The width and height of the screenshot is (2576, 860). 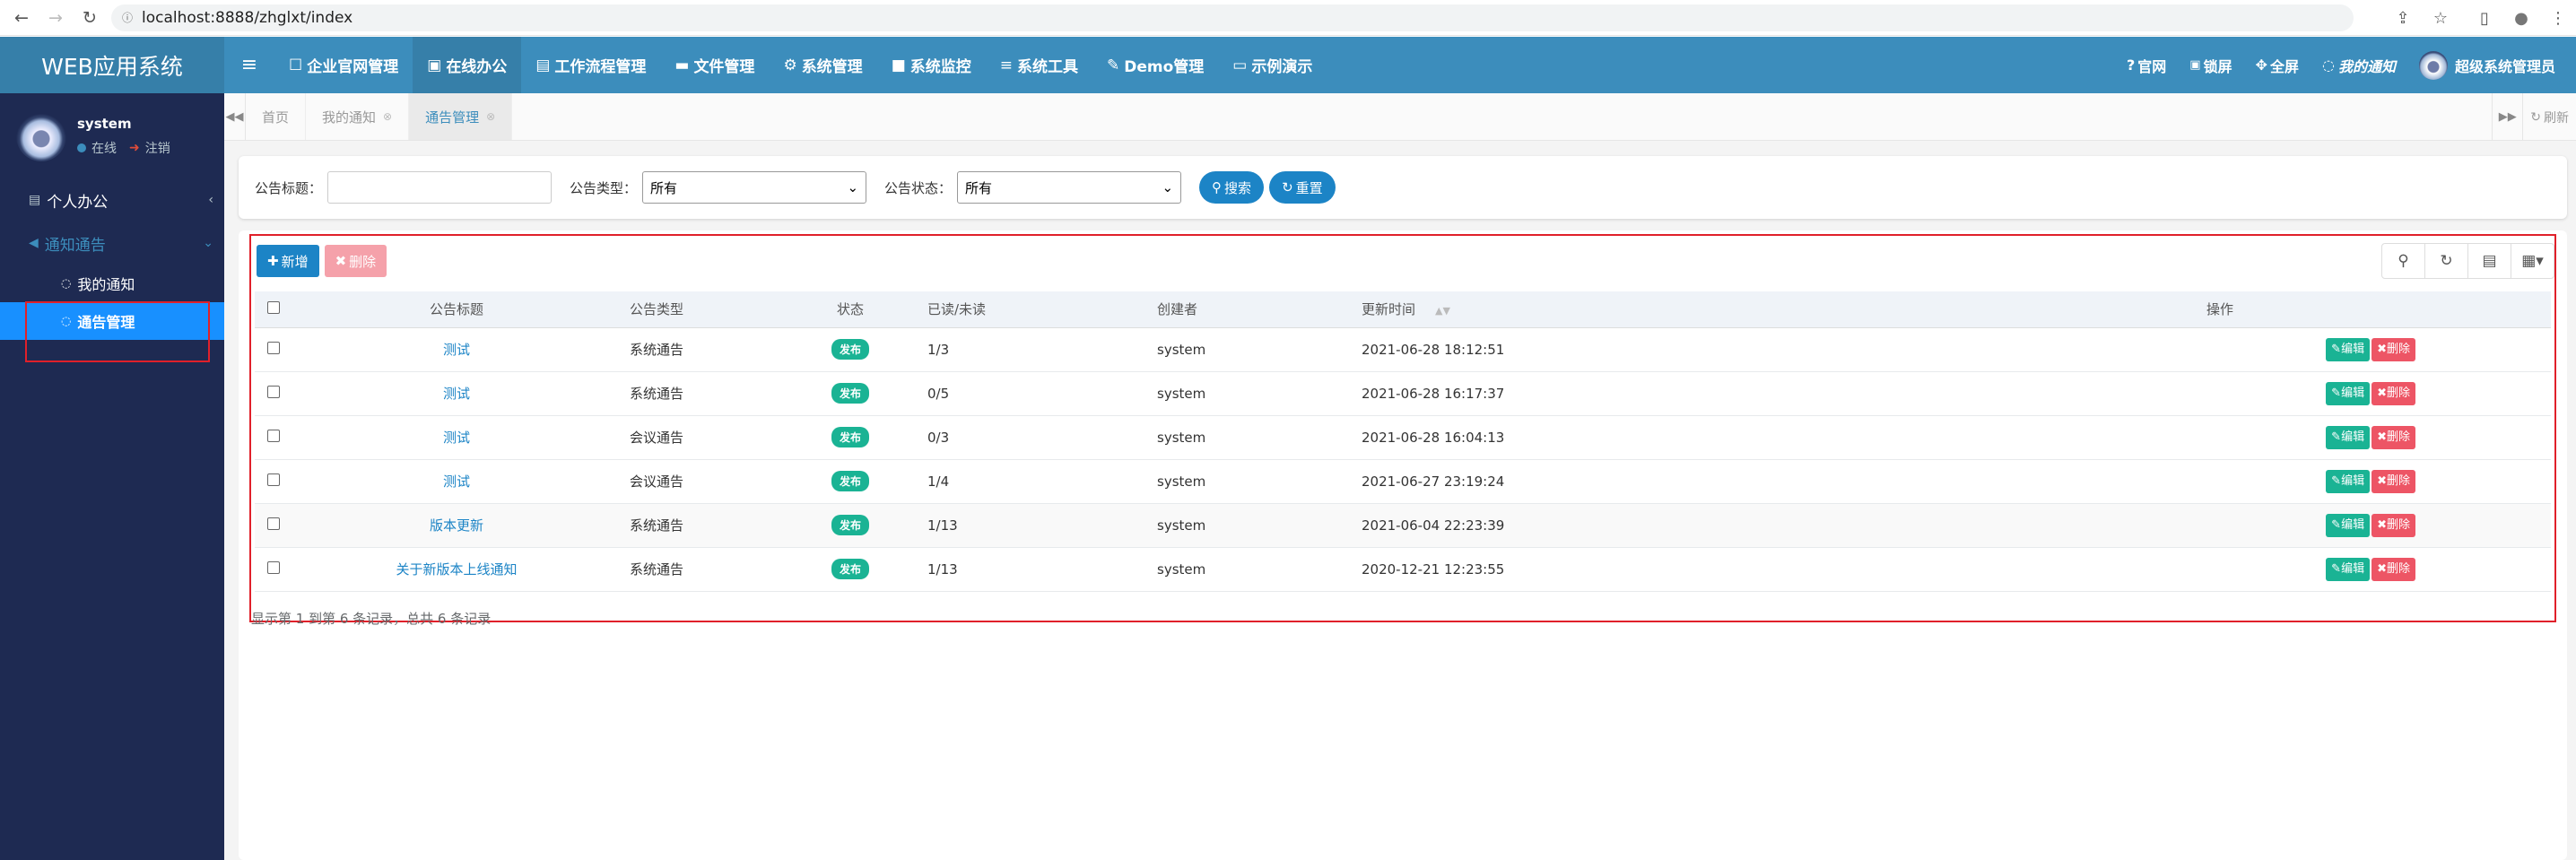 I want to click on topnav-item-workflow: ▤ 工作流程管理, so click(x=590, y=65).